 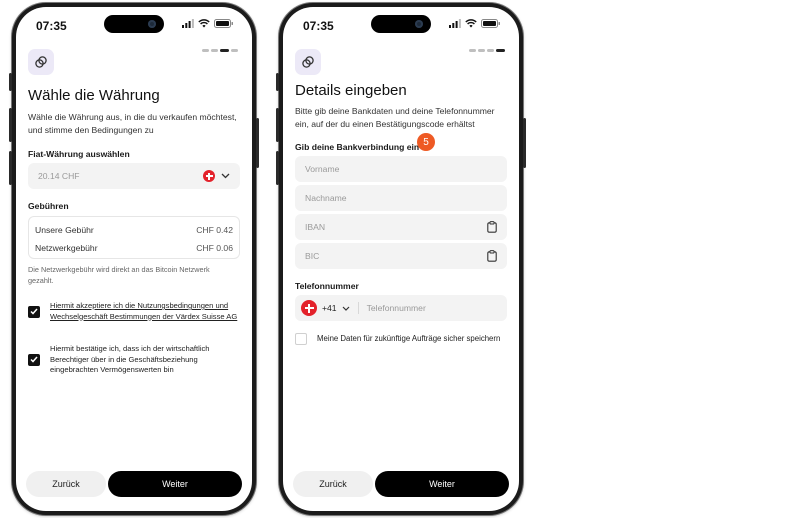 I want to click on fee-row: Netzwerkgebühr CHF 0.06, so click(x=134, y=248).